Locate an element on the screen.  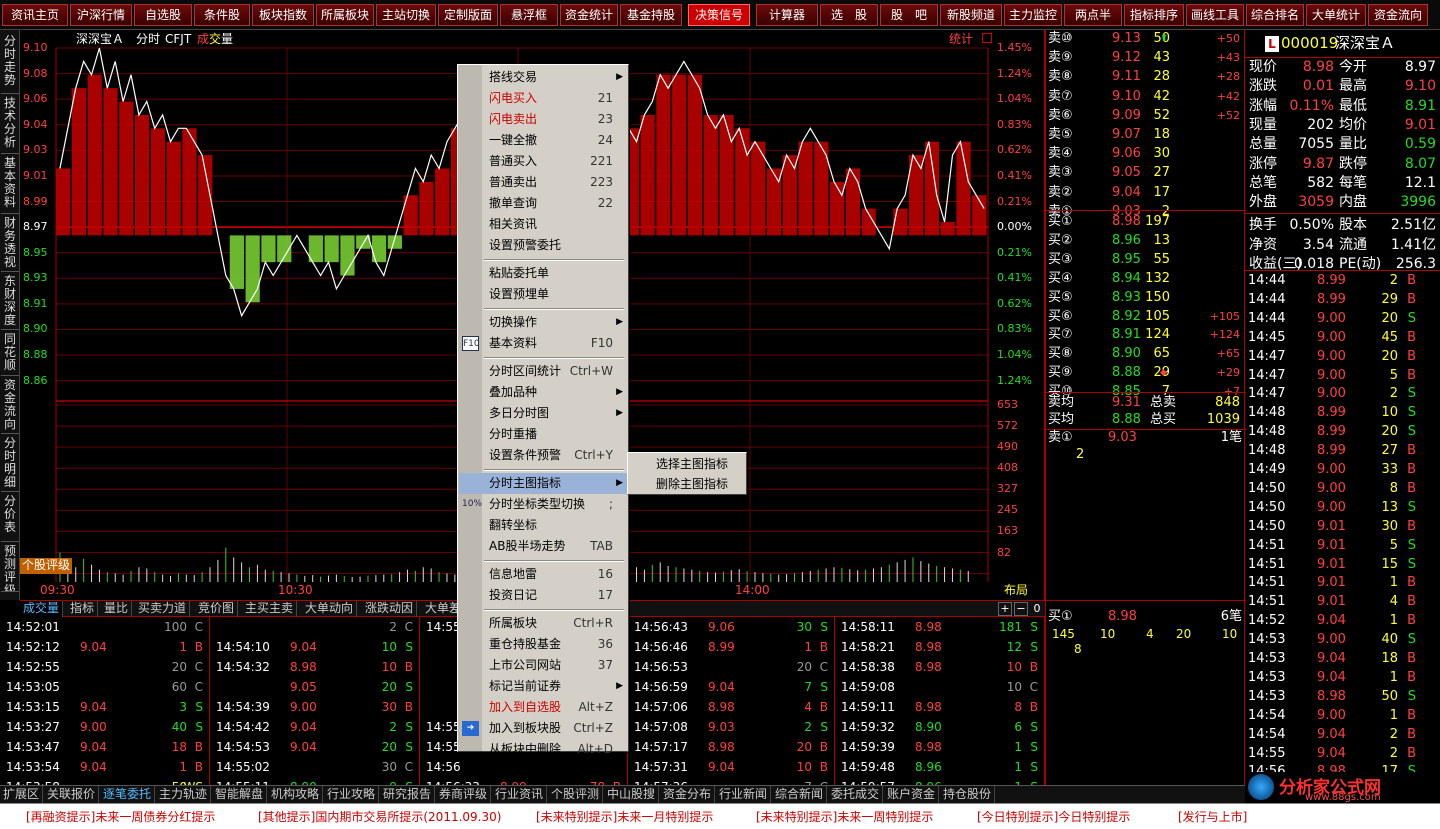
toolbar-button-0: 资讯主页 is located at coordinates (35, 15).